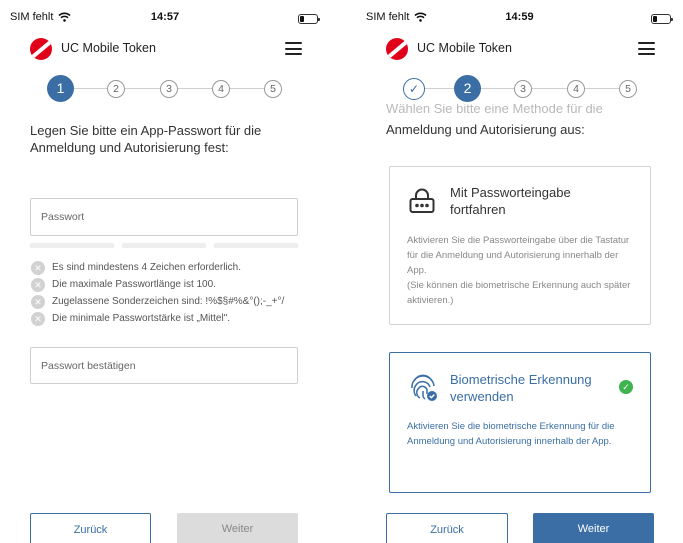 The height and width of the screenshot is (543, 683). I want to click on status-bar: SIM fehlt 14:57, so click(165, 17).